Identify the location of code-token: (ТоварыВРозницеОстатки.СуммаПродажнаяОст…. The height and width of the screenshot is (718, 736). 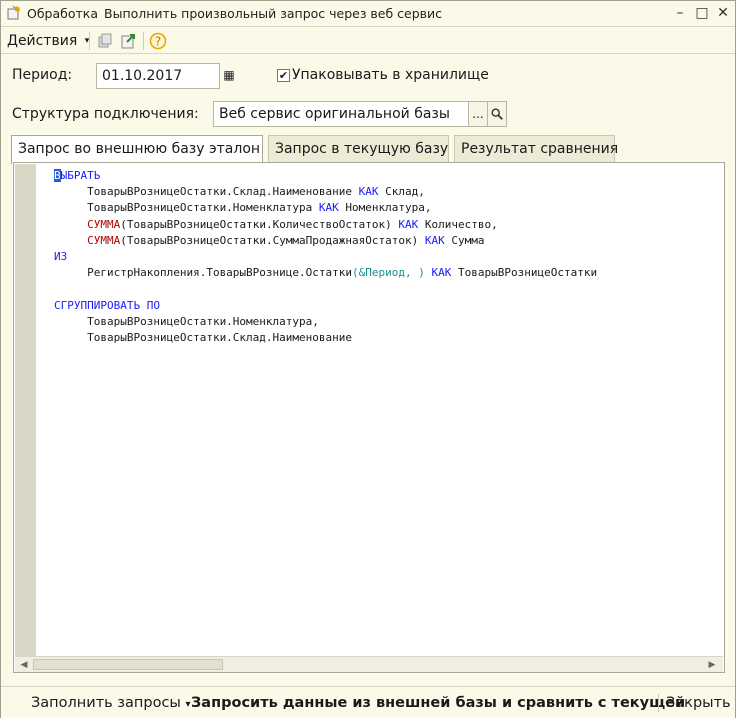
(272, 240).